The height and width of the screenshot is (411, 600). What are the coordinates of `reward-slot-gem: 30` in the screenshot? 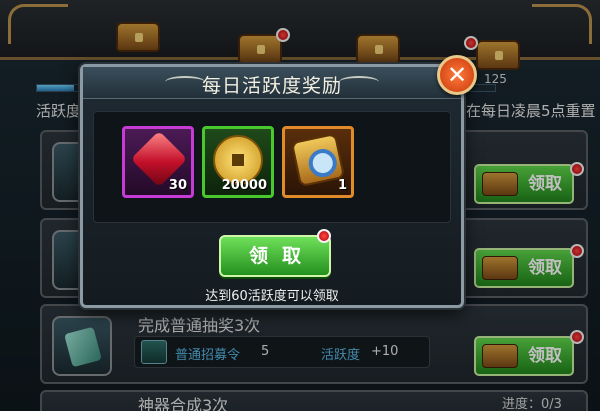 It's located at (158, 162).